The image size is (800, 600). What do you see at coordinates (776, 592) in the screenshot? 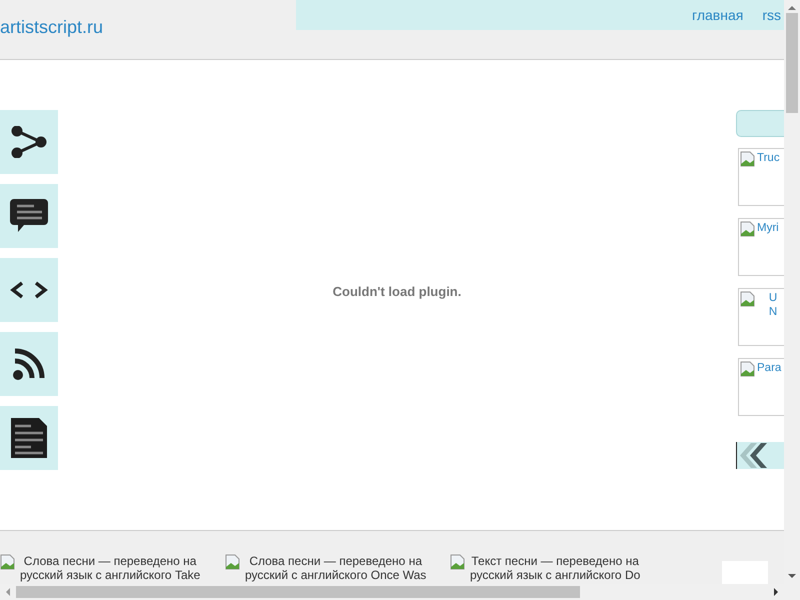
I see `scroll-right-arrow-icon` at bounding box center [776, 592].